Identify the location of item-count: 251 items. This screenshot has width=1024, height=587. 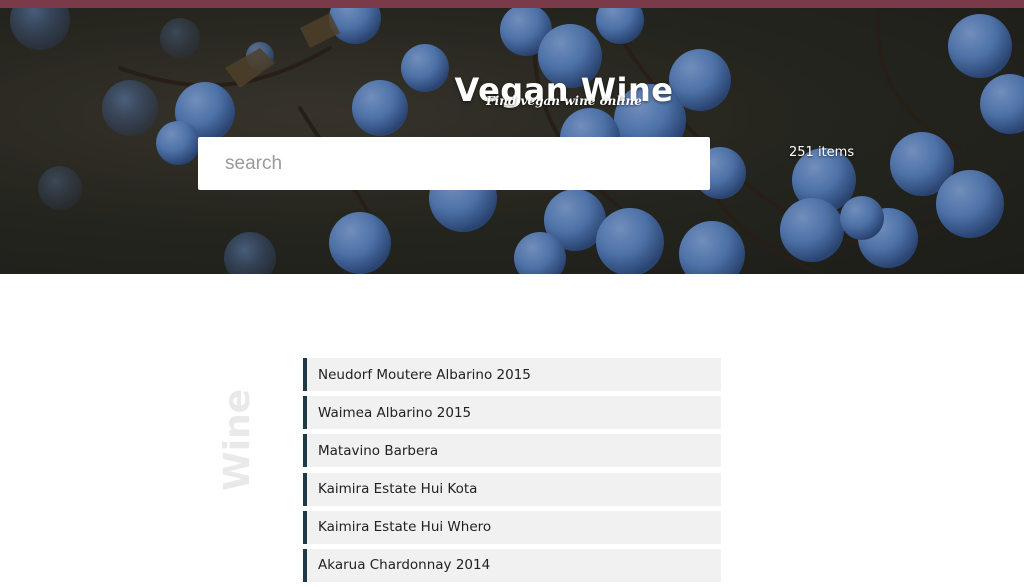
(822, 152).